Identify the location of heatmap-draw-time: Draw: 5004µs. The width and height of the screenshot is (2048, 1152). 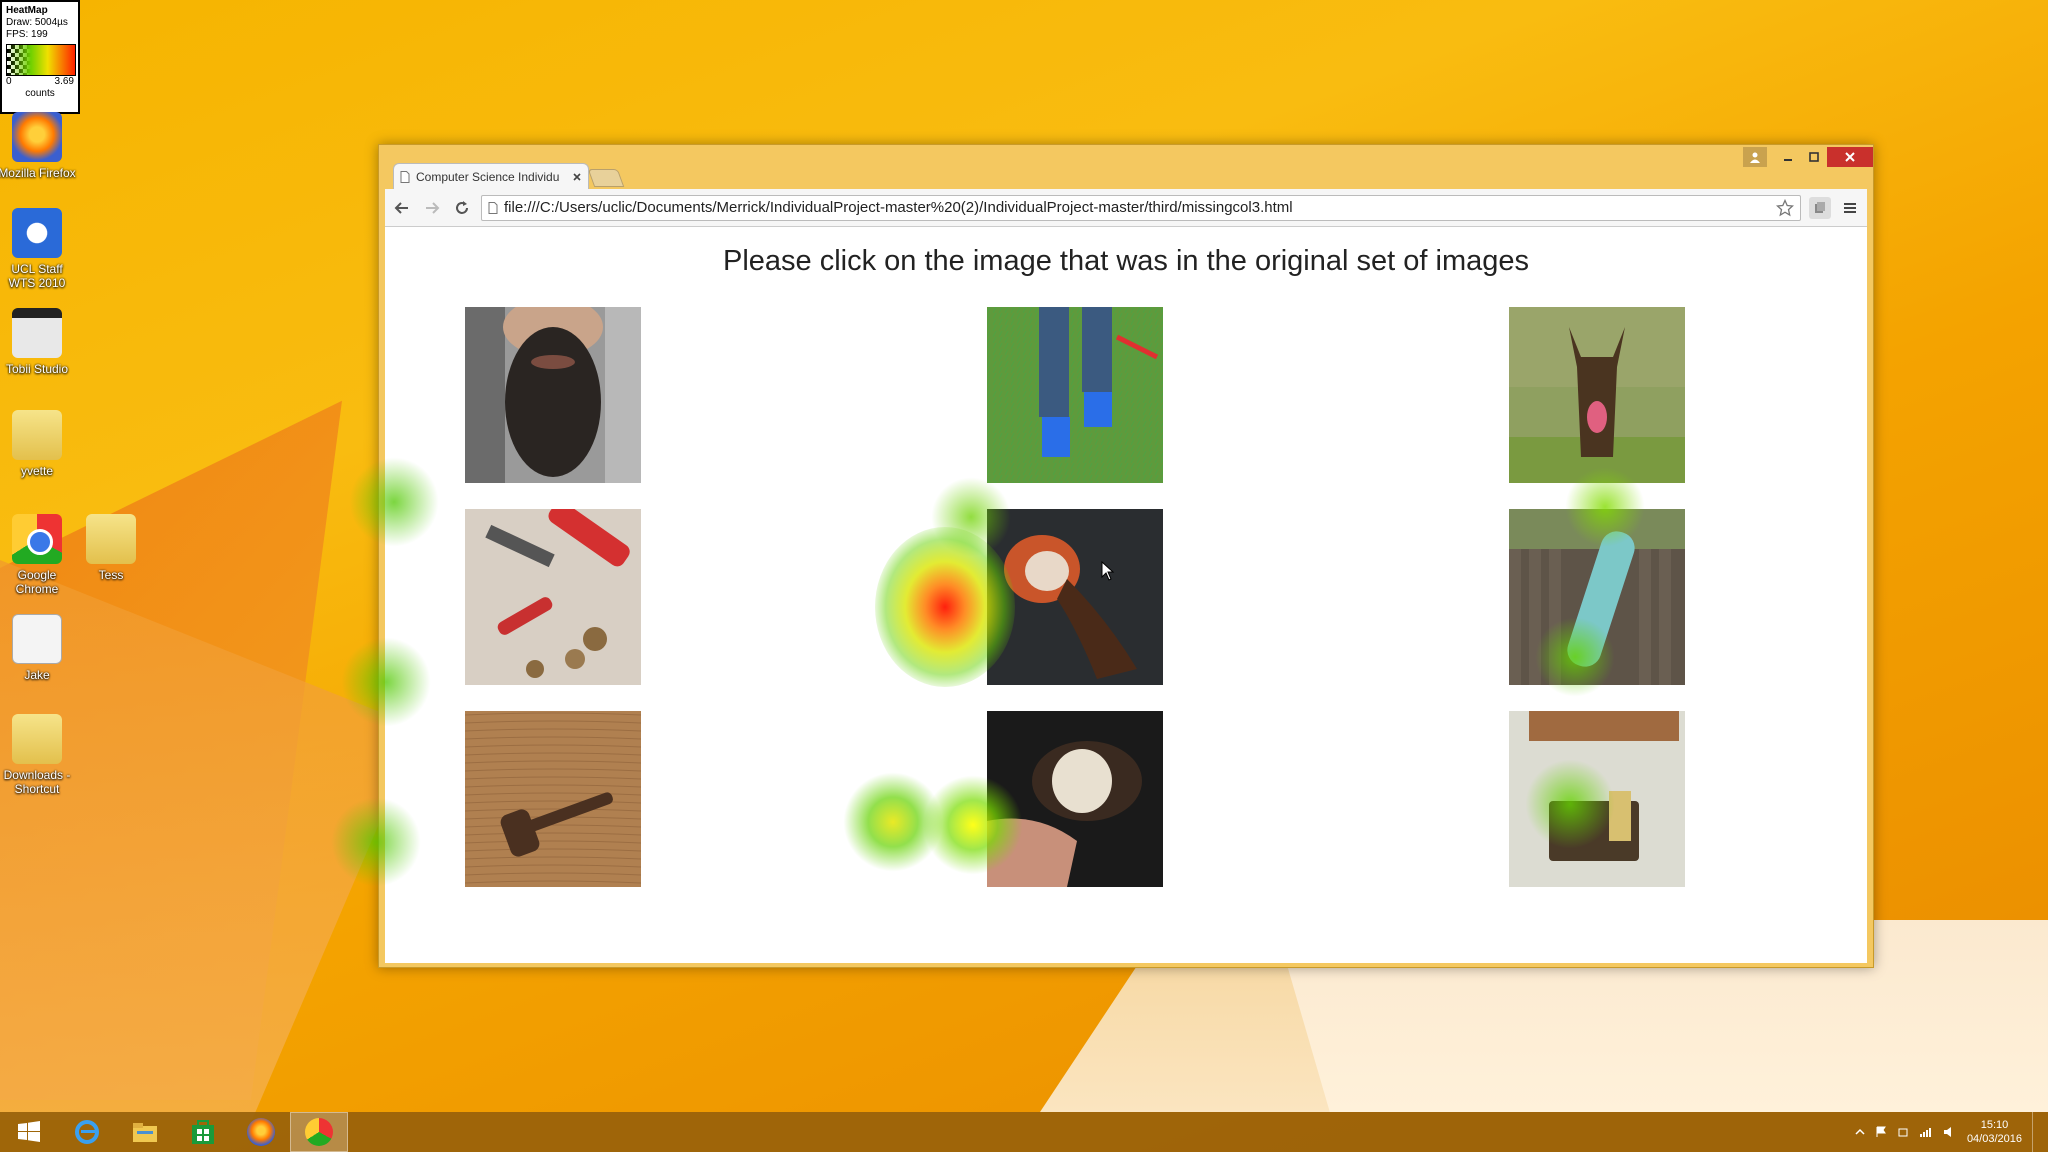
(37, 22).